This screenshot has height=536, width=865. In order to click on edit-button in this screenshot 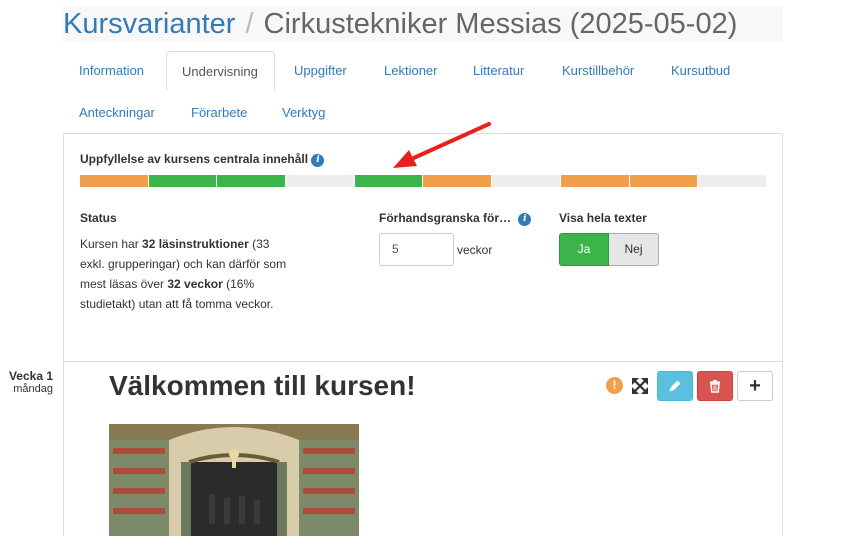, I will do `click(675, 386)`.